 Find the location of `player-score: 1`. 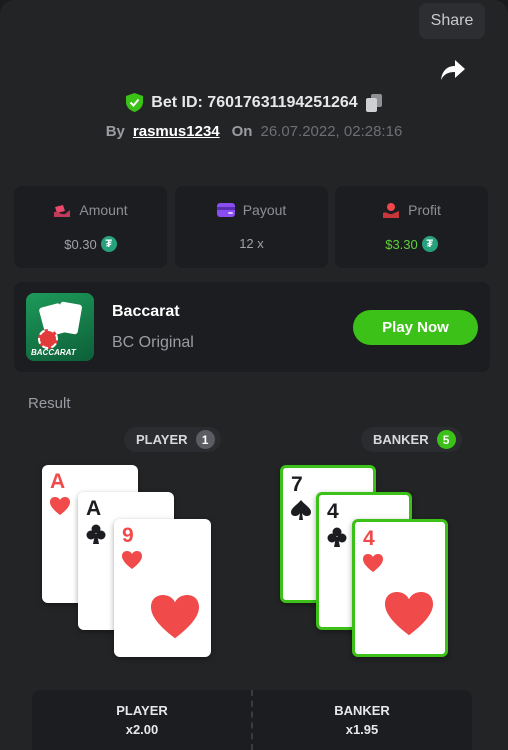

player-score: 1 is located at coordinates (205, 439).